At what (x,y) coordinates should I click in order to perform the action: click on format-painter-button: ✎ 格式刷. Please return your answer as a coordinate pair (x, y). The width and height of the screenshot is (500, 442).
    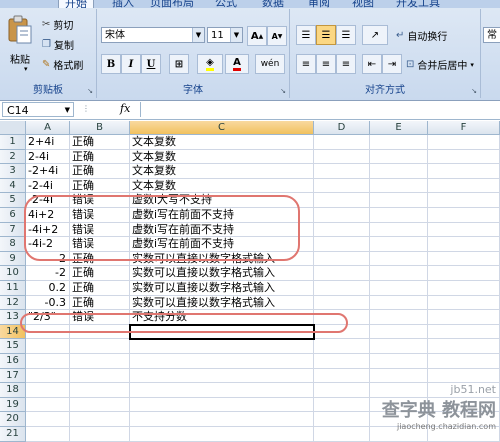
    Looking at the image, I should click on (62, 64).